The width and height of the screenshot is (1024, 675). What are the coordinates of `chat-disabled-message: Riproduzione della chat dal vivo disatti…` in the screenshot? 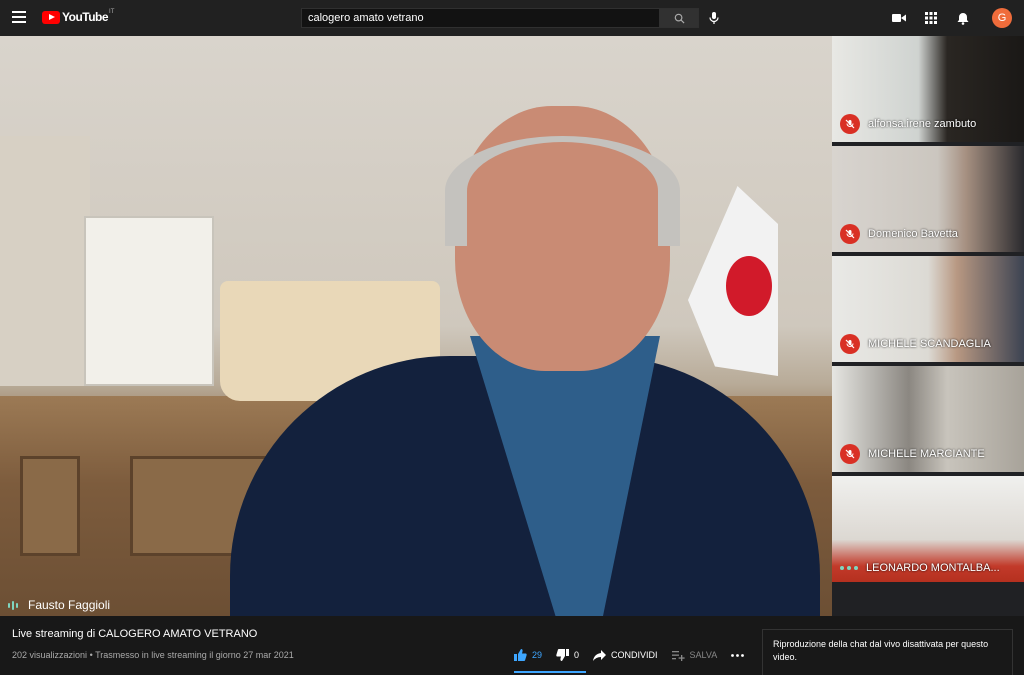 It's located at (881, 650).